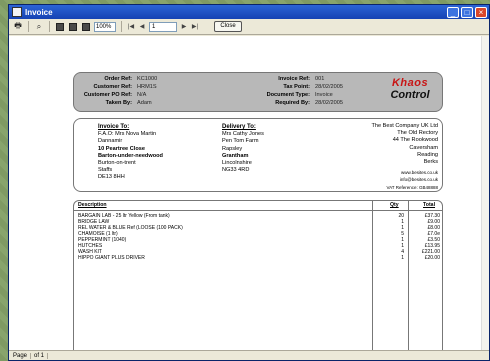  Describe the element at coordinates (249, 12) in the screenshot. I see `title-bar: Invoice _ □ ×` at that location.